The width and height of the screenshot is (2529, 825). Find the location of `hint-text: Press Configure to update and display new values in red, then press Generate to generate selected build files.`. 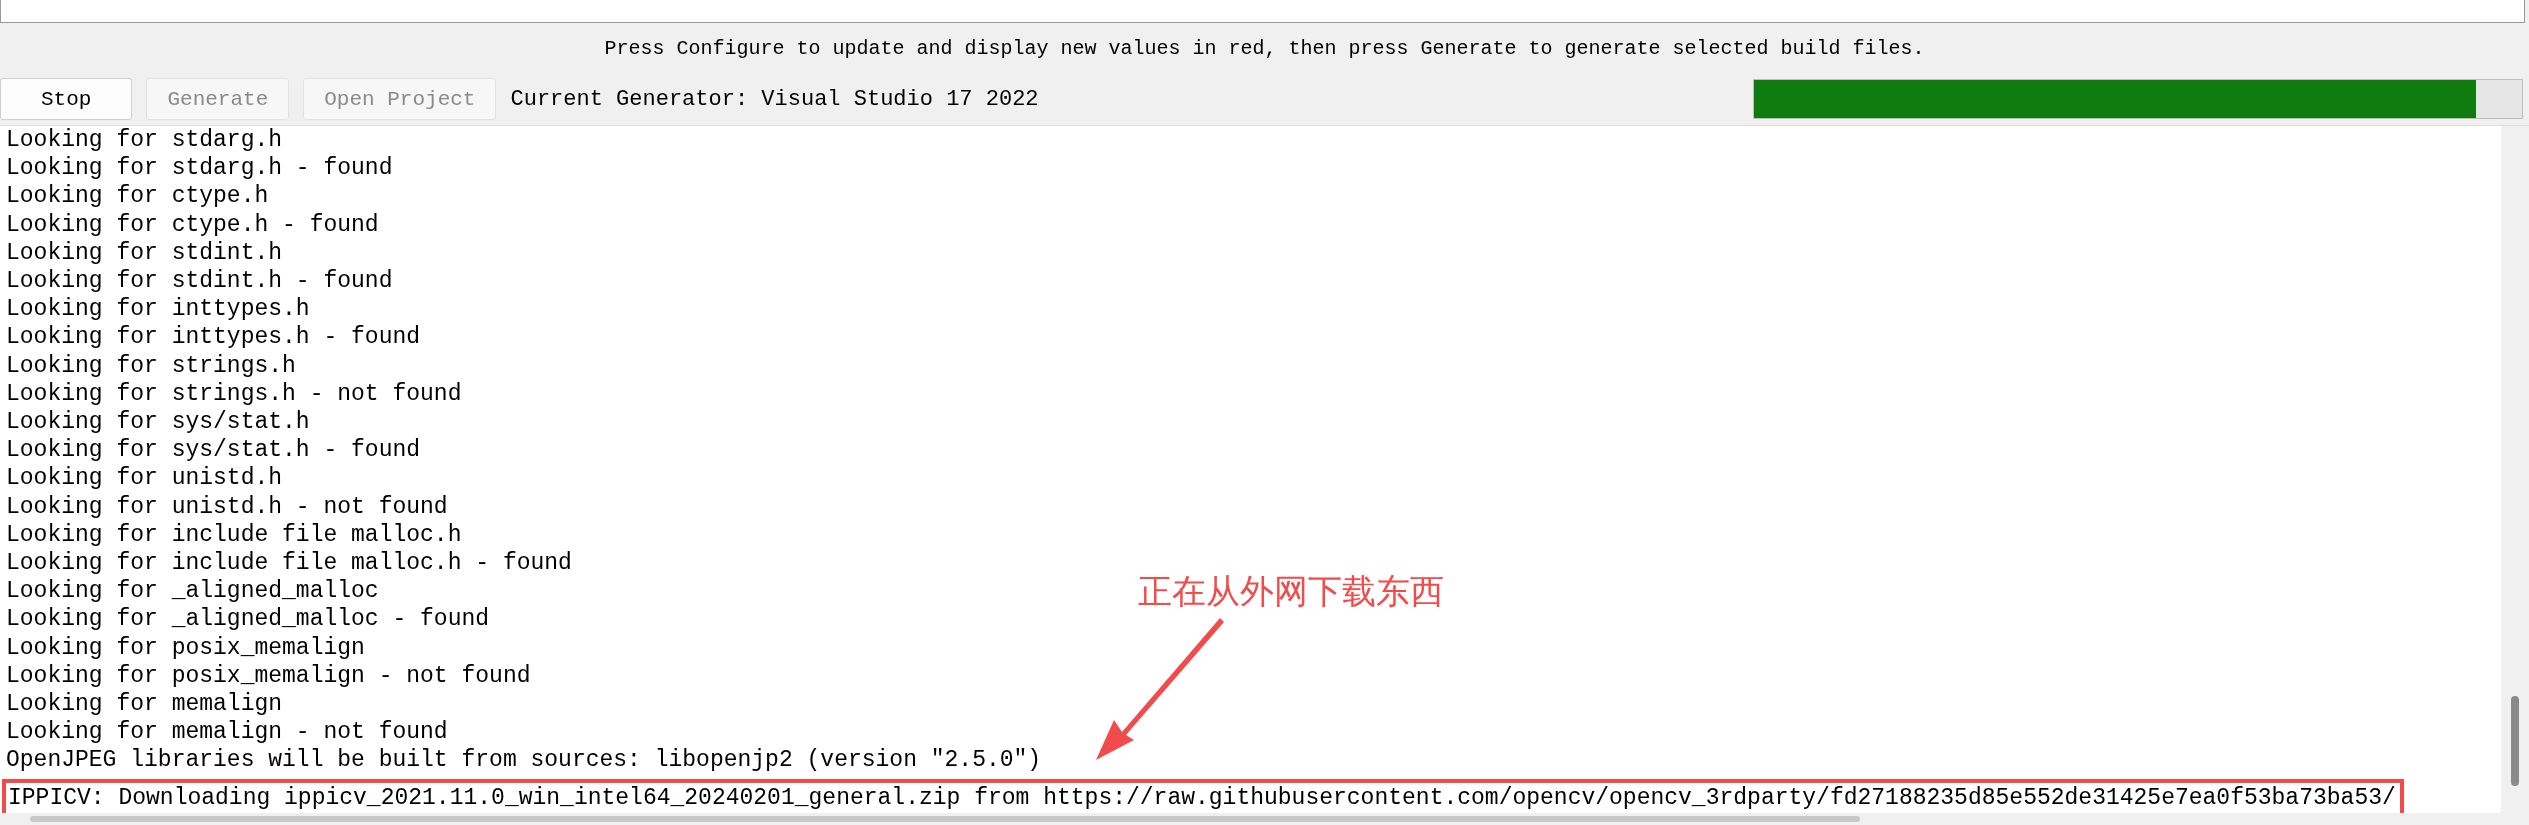

hint-text: Press Configure to update and display new values in red, then press Generate to generate selected build files. is located at coordinates (1264, 48).